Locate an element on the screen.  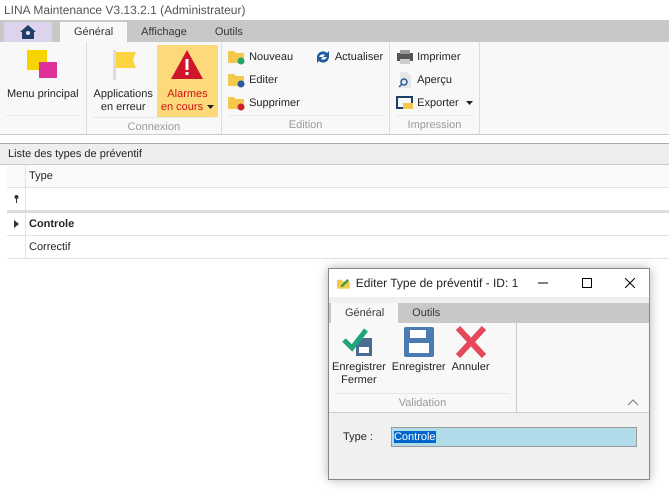
dialog-title: Editer Type de préventif - ID: 1 is located at coordinates (437, 283).